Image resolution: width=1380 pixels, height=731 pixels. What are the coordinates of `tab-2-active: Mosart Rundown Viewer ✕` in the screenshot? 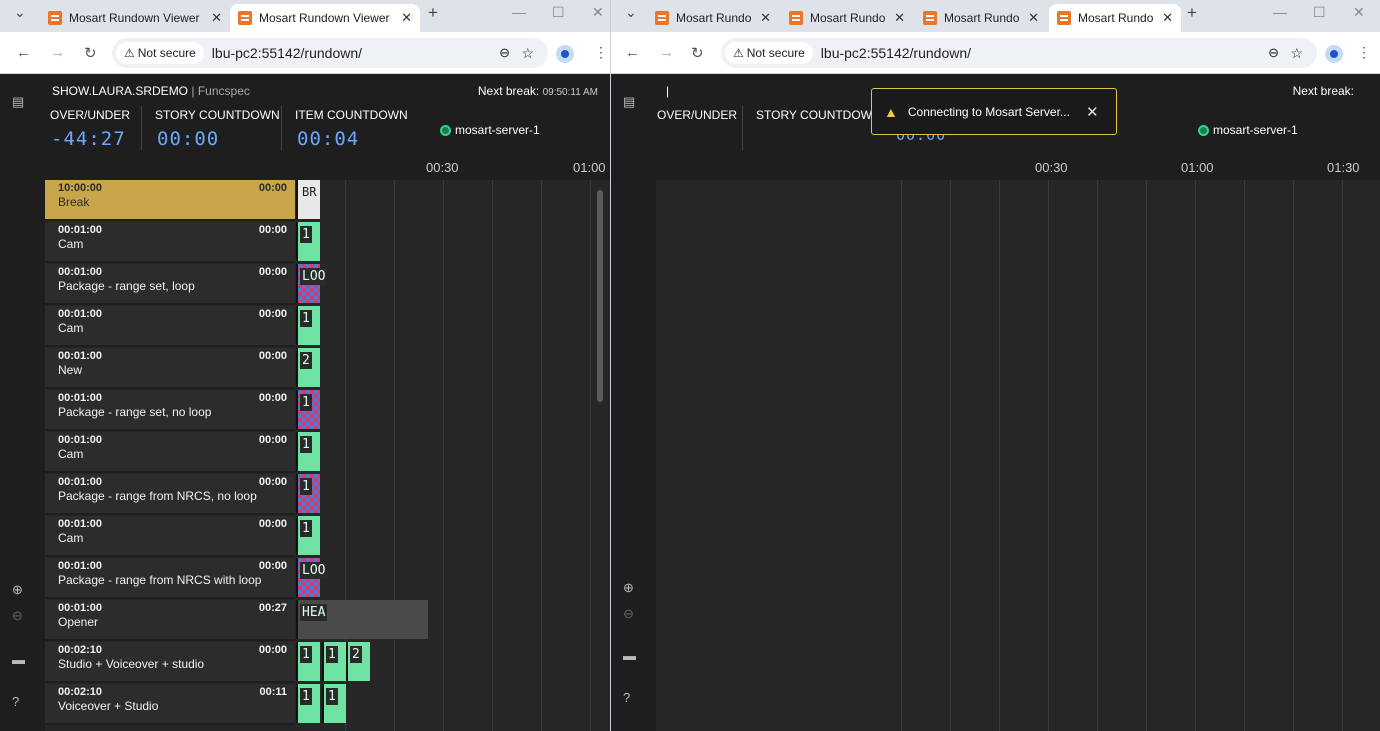 It's located at (325, 18).